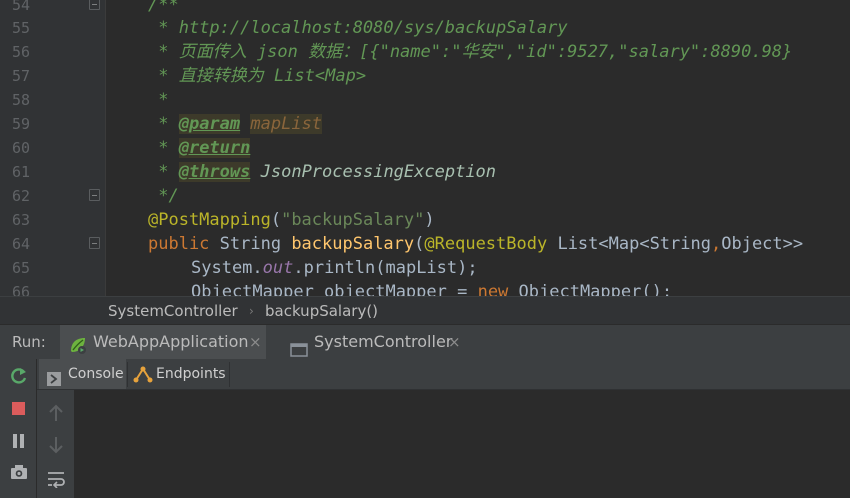 This screenshot has height=498, width=850. Describe the element at coordinates (425, 8) in the screenshot. I see `code-line: 54 /**` at that location.